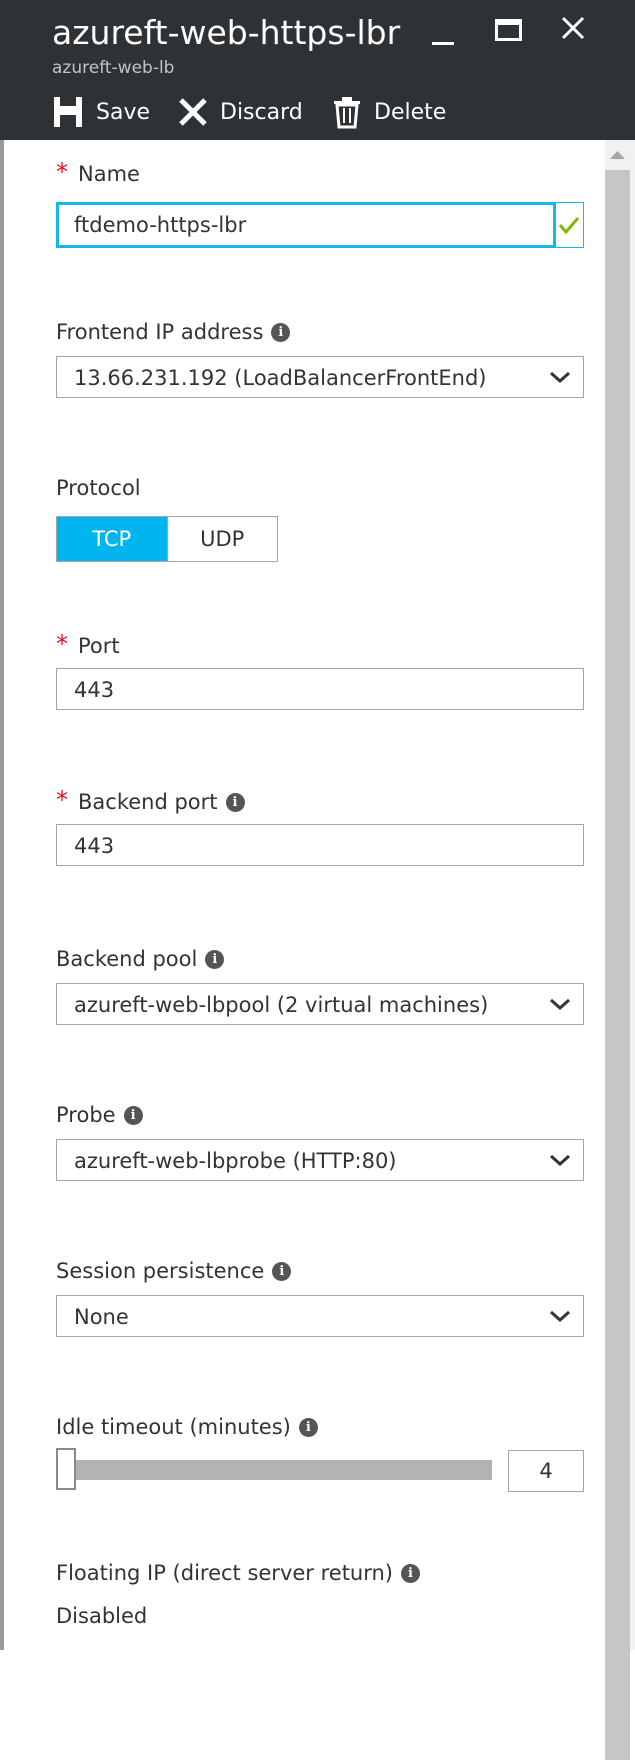  Describe the element at coordinates (127, 959) in the screenshot. I see `backend-pool-label-text: Backend pool` at that location.